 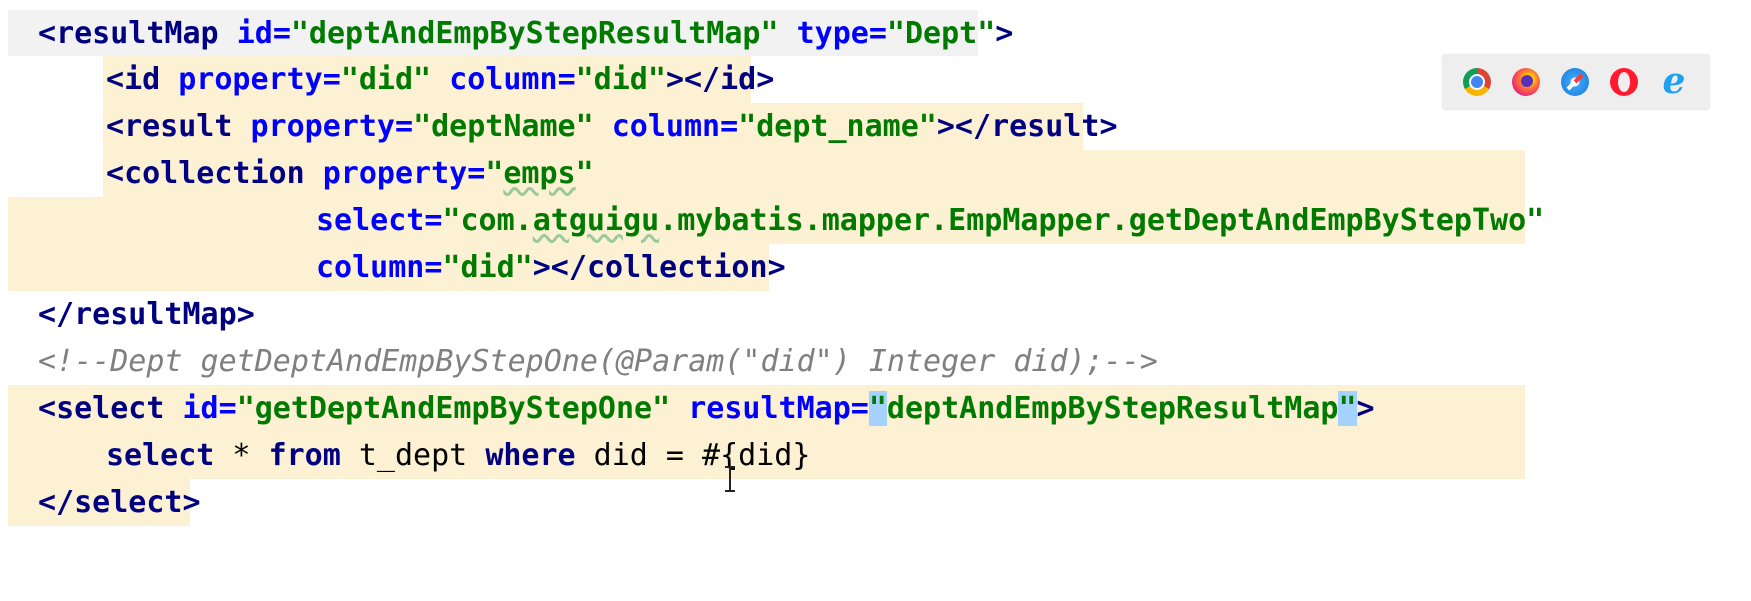 What do you see at coordinates (1526, 82) in the screenshot?
I see `firefox-icon` at bounding box center [1526, 82].